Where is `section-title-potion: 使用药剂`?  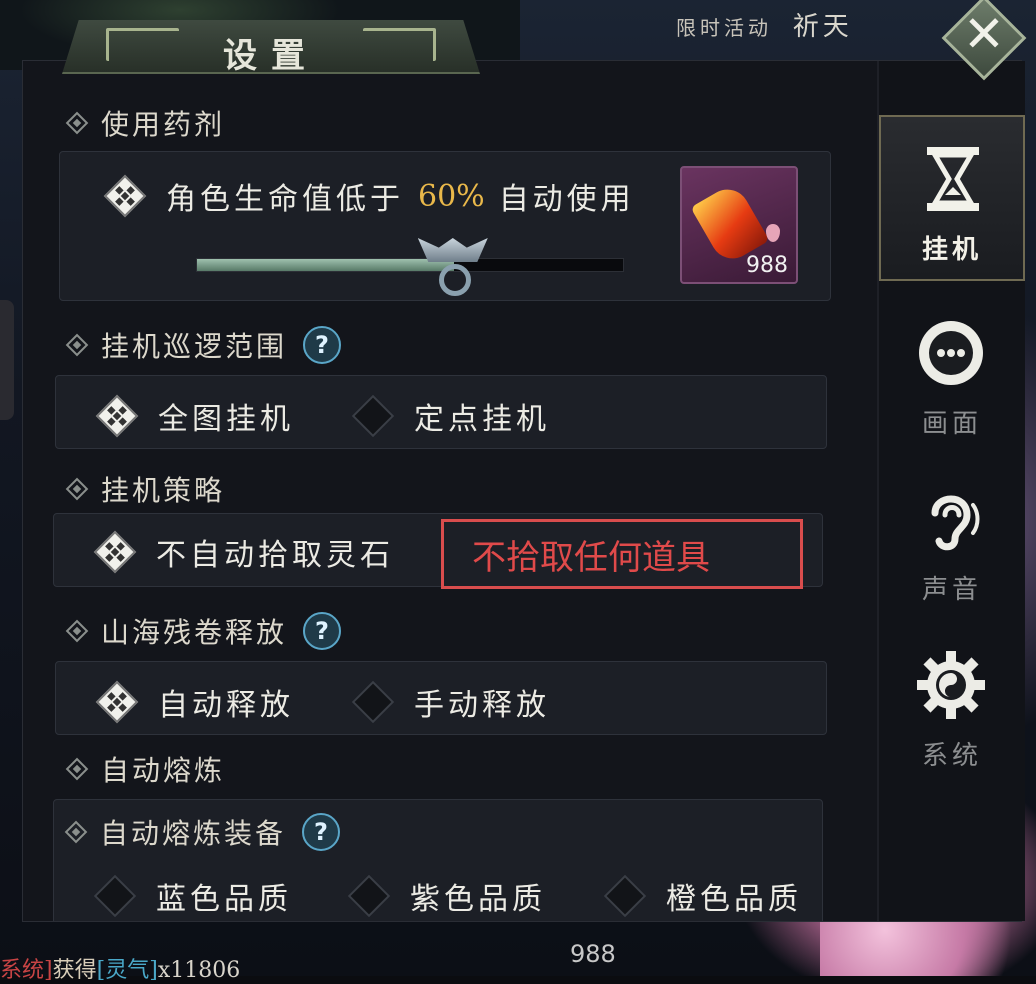
section-title-potion: 使用药剂 is located at coordinates (163, 124).